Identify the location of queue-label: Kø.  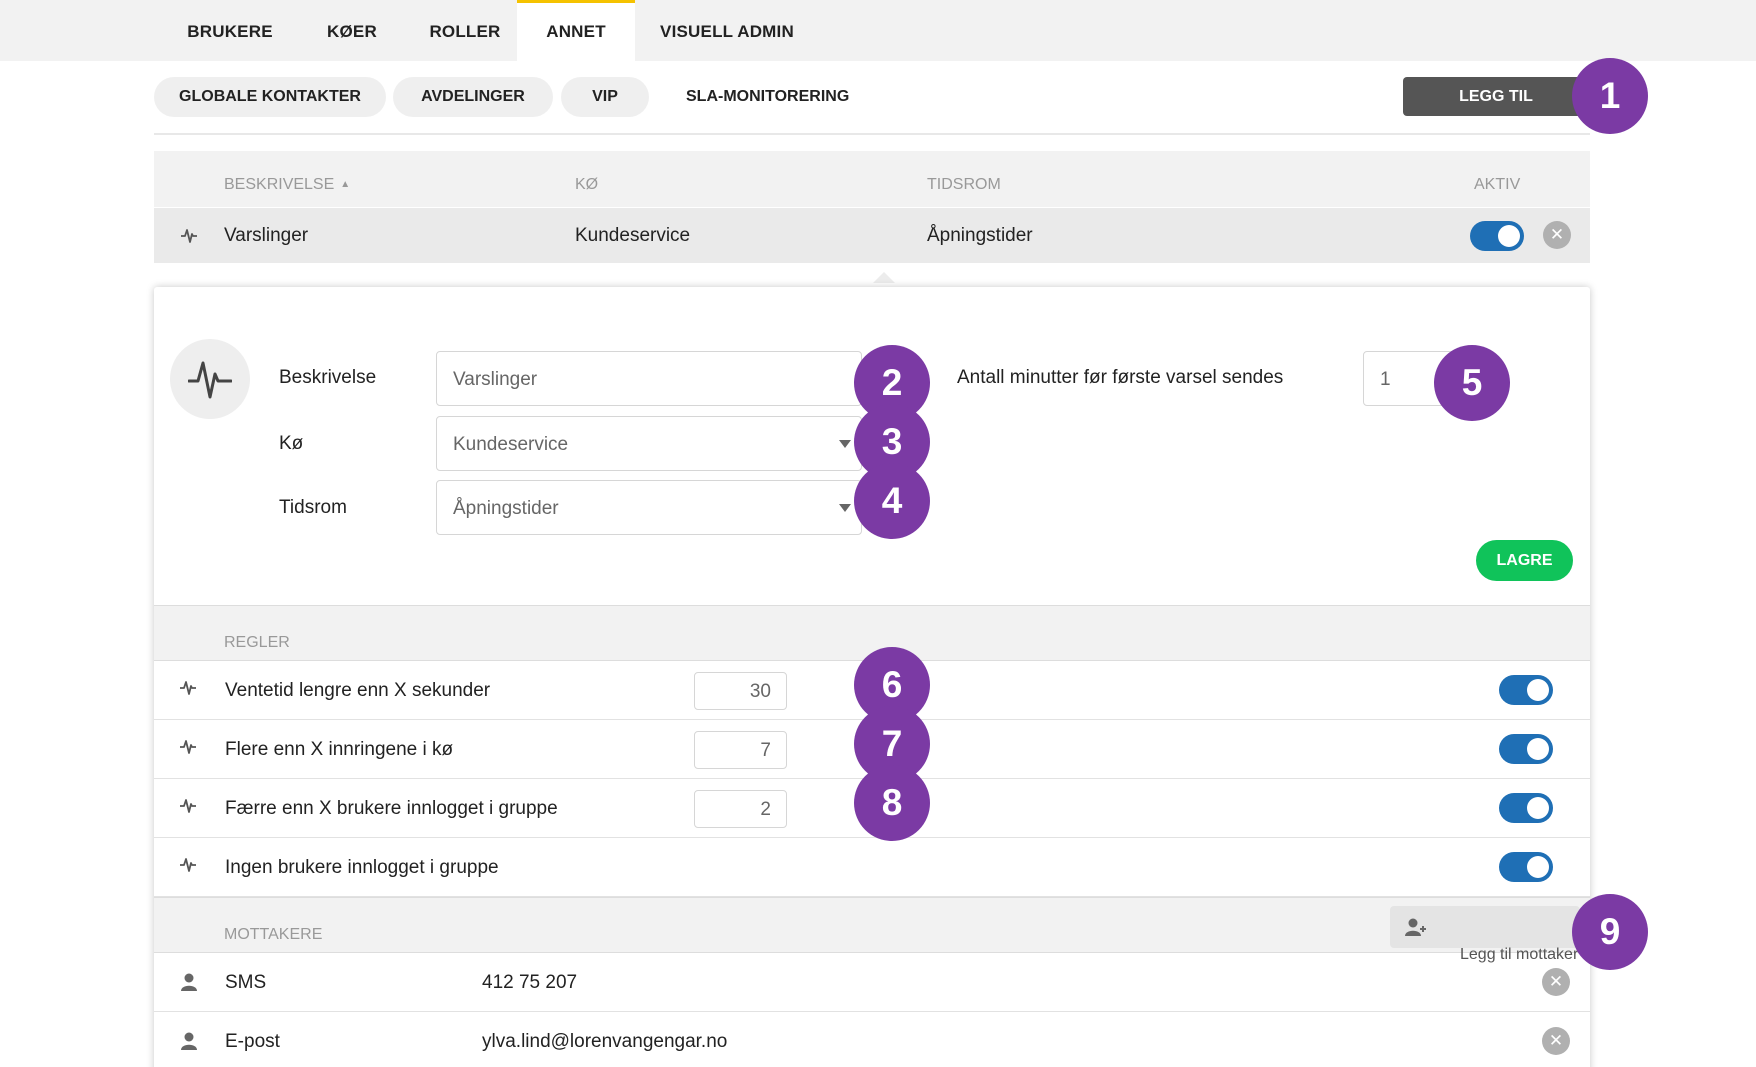
(291, 443).